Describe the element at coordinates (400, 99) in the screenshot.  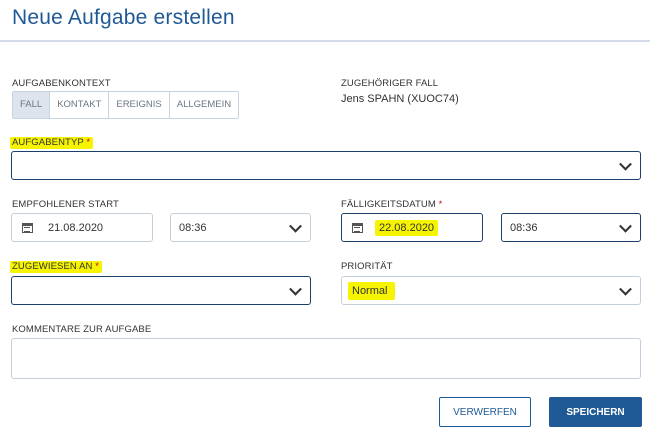
I see `case-value: Jens SPAHN (XUOC74)` at that location.